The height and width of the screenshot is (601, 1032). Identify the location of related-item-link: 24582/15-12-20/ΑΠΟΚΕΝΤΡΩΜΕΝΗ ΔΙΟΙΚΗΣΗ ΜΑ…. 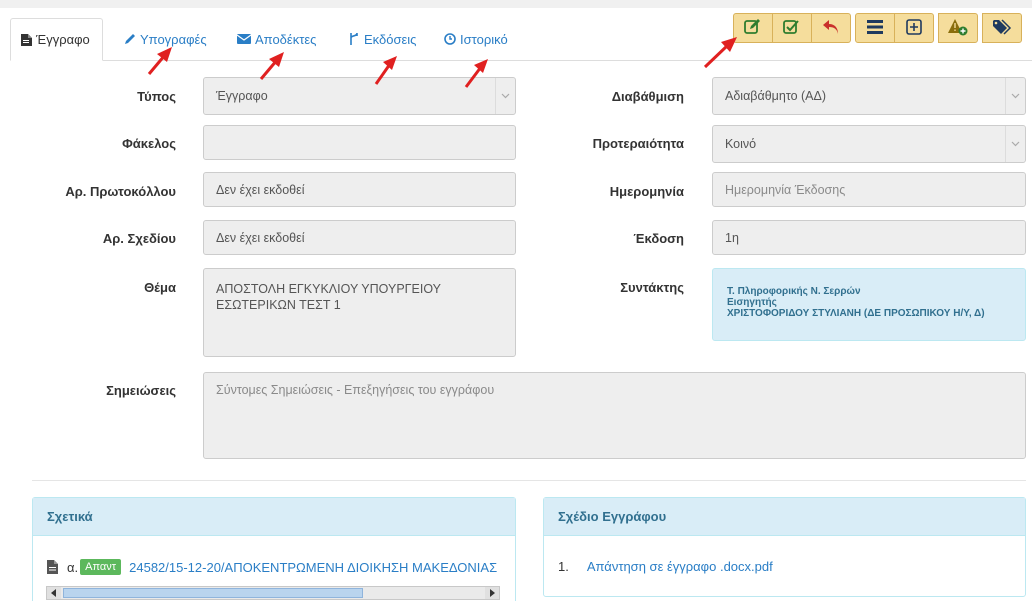
(313, 567).